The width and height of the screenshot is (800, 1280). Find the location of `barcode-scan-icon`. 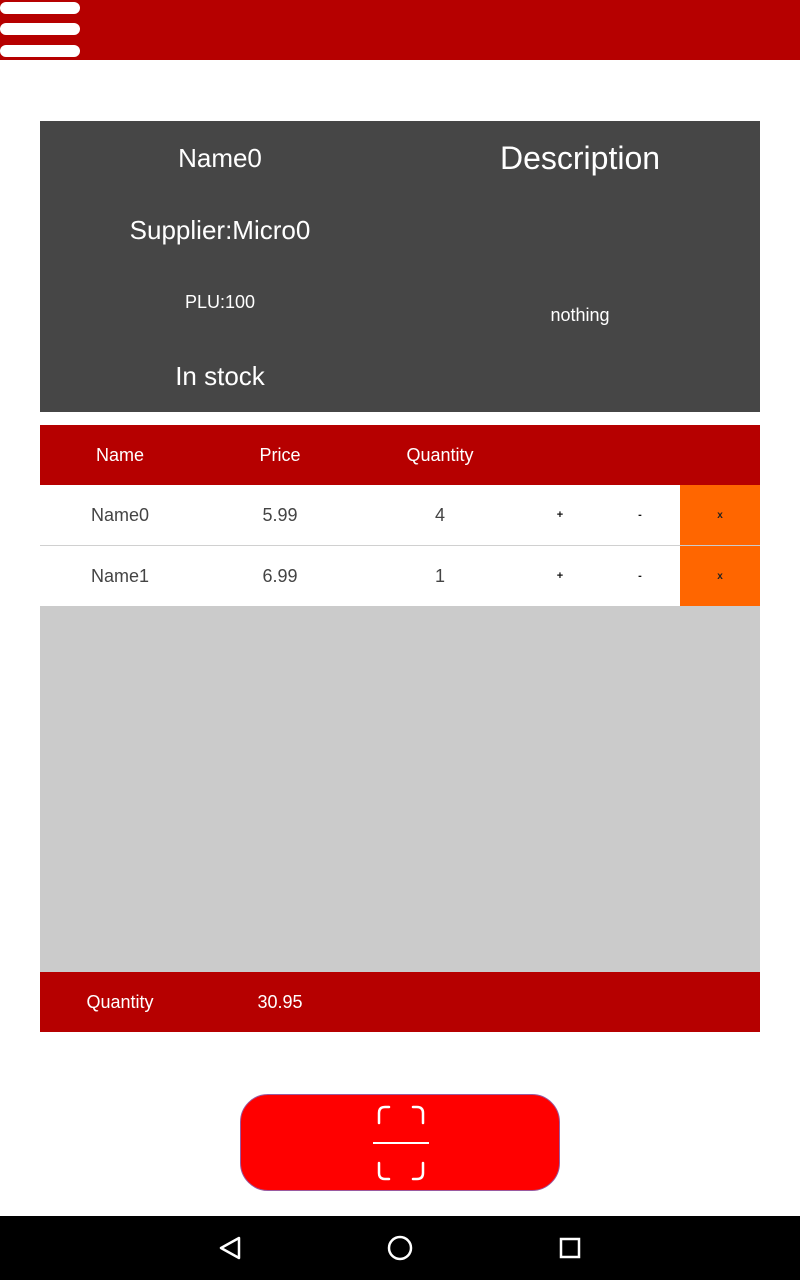

barcode-scan-icon is located at coordinates (401, 1143).